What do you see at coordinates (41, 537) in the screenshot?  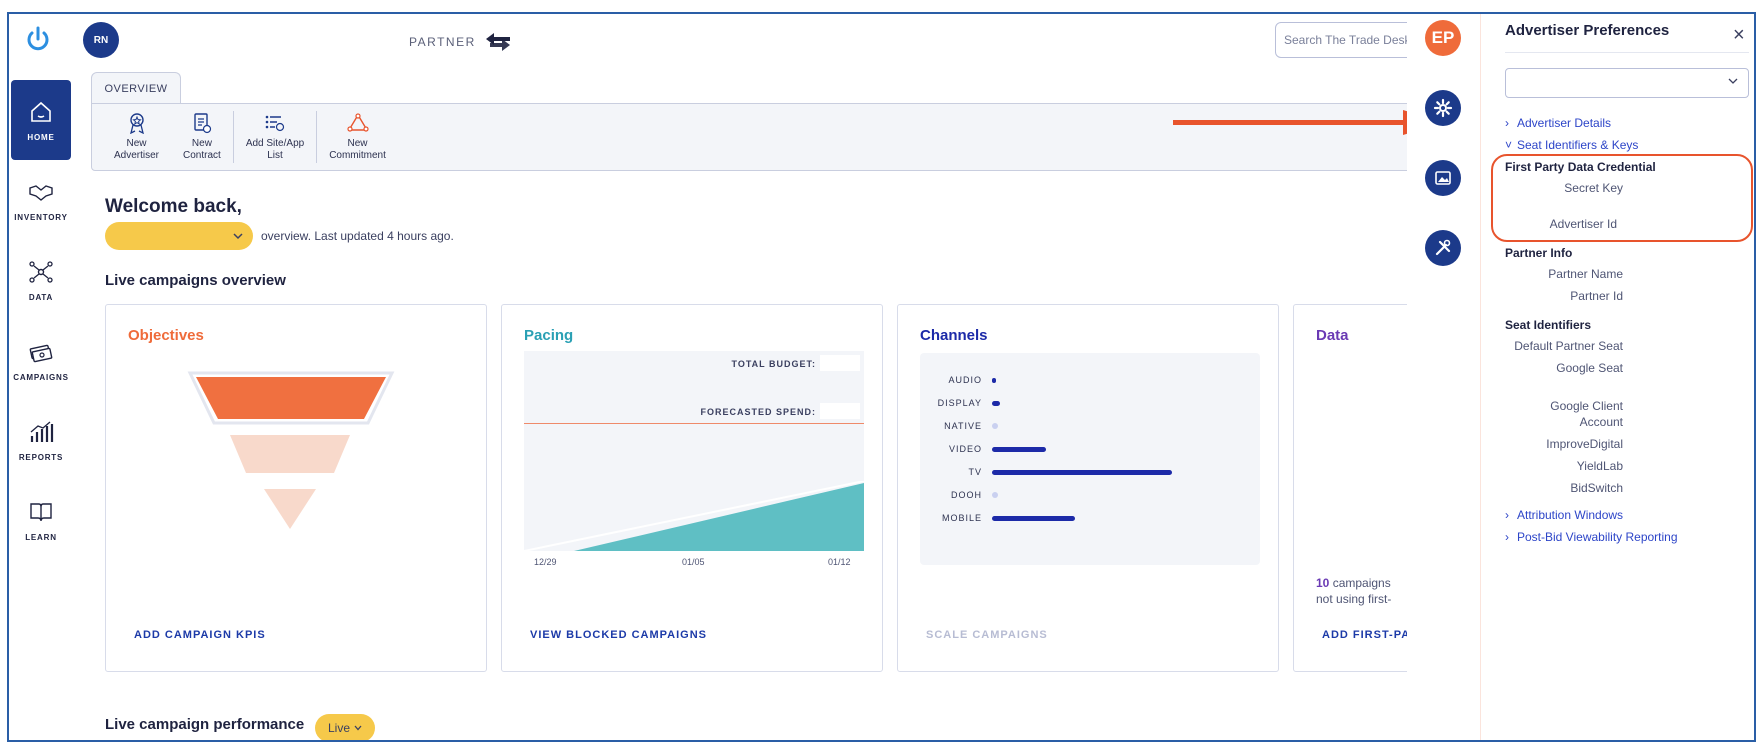 I see `nav-learn-label: LEARN` at bounding box center [41, 537].